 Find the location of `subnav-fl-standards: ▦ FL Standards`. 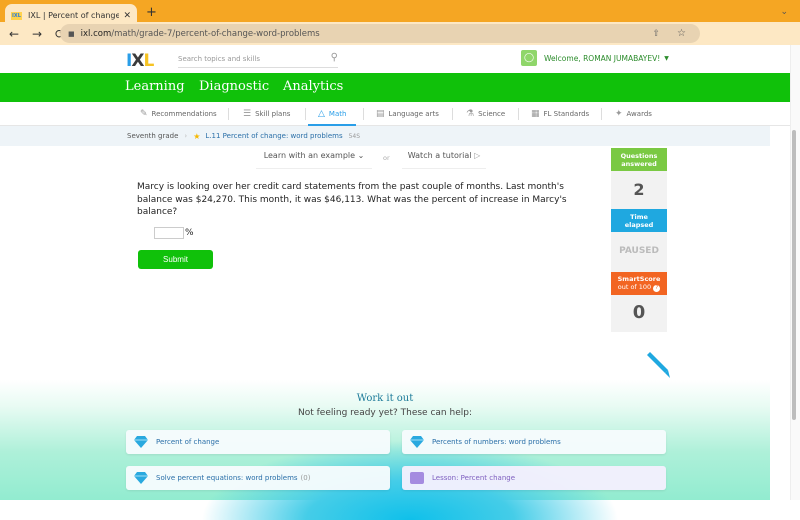

subnav-fl-standards: ▦ FL Standards is located at coordinates (560, 114).